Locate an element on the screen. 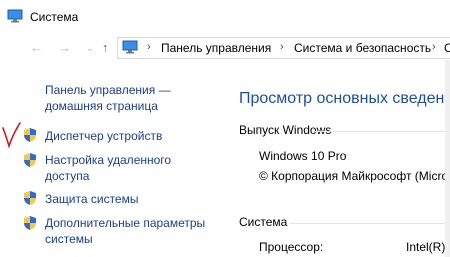 The image size is (450, 257). system-icon is located at coordinates (15, 16).